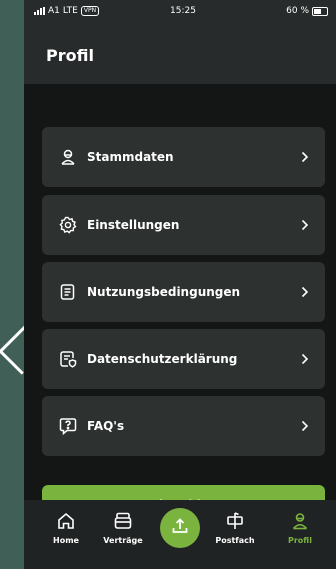 Image resolution: width=336 pixels, height=569 pixels. I want to click on tab-home: Home, so click(66, 527).